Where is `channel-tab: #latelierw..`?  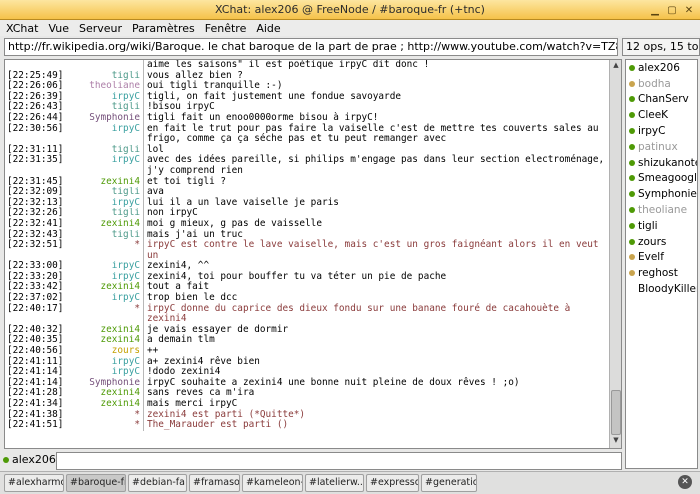 channel-tab: #latelierw.. is located at coordinates (334, 483).